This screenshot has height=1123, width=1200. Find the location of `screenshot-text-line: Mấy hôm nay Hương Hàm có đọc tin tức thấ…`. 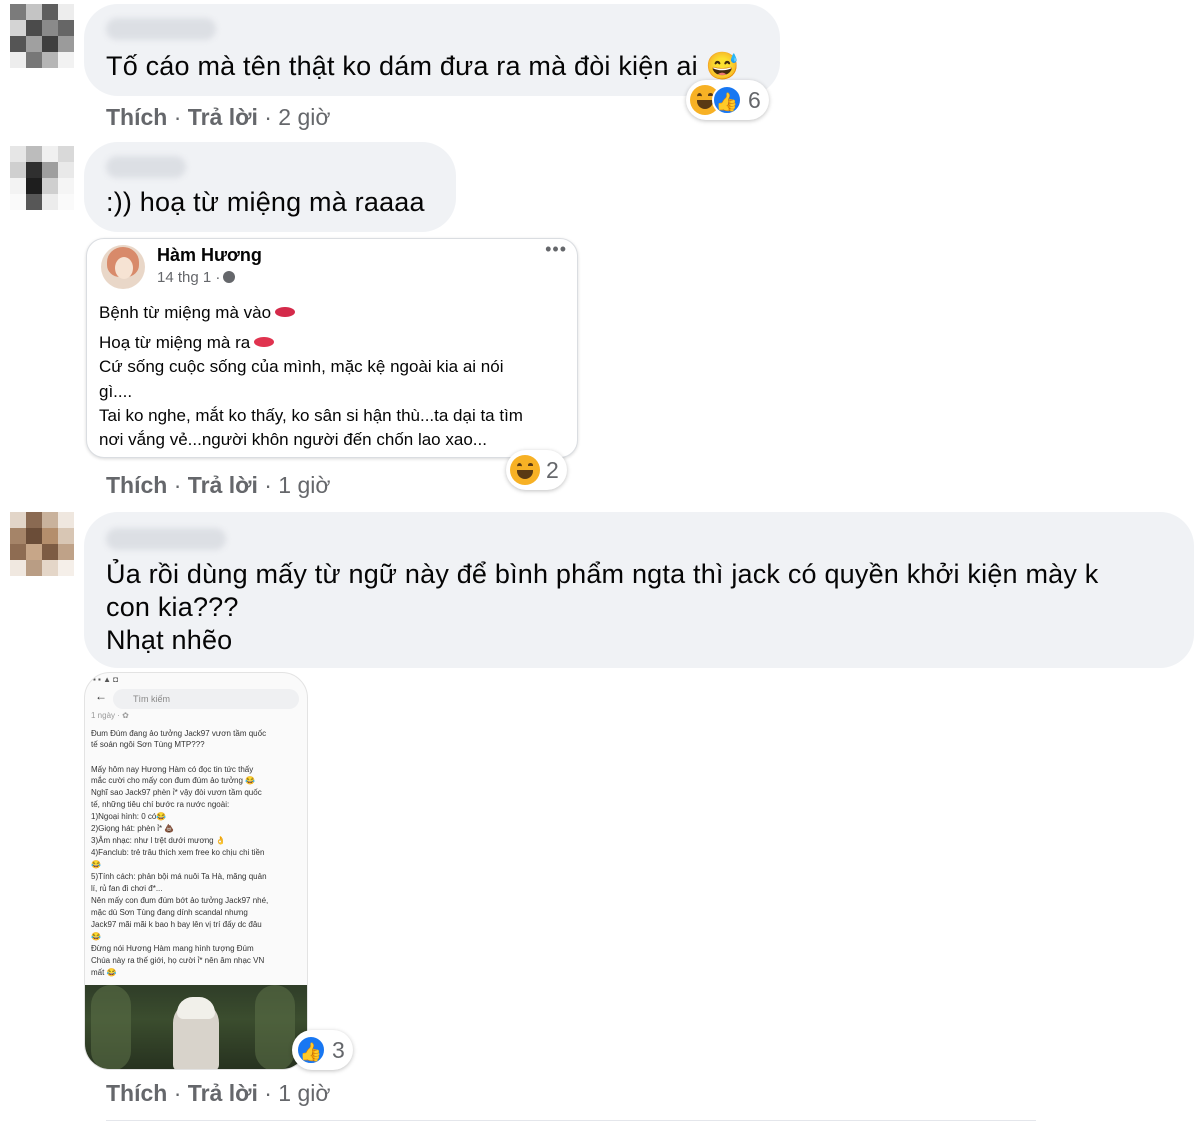

screenshot-text-line: Mấy hôm nay Hương Hàm có đọc tin tức thấ… is located at coordinates (172, 769).